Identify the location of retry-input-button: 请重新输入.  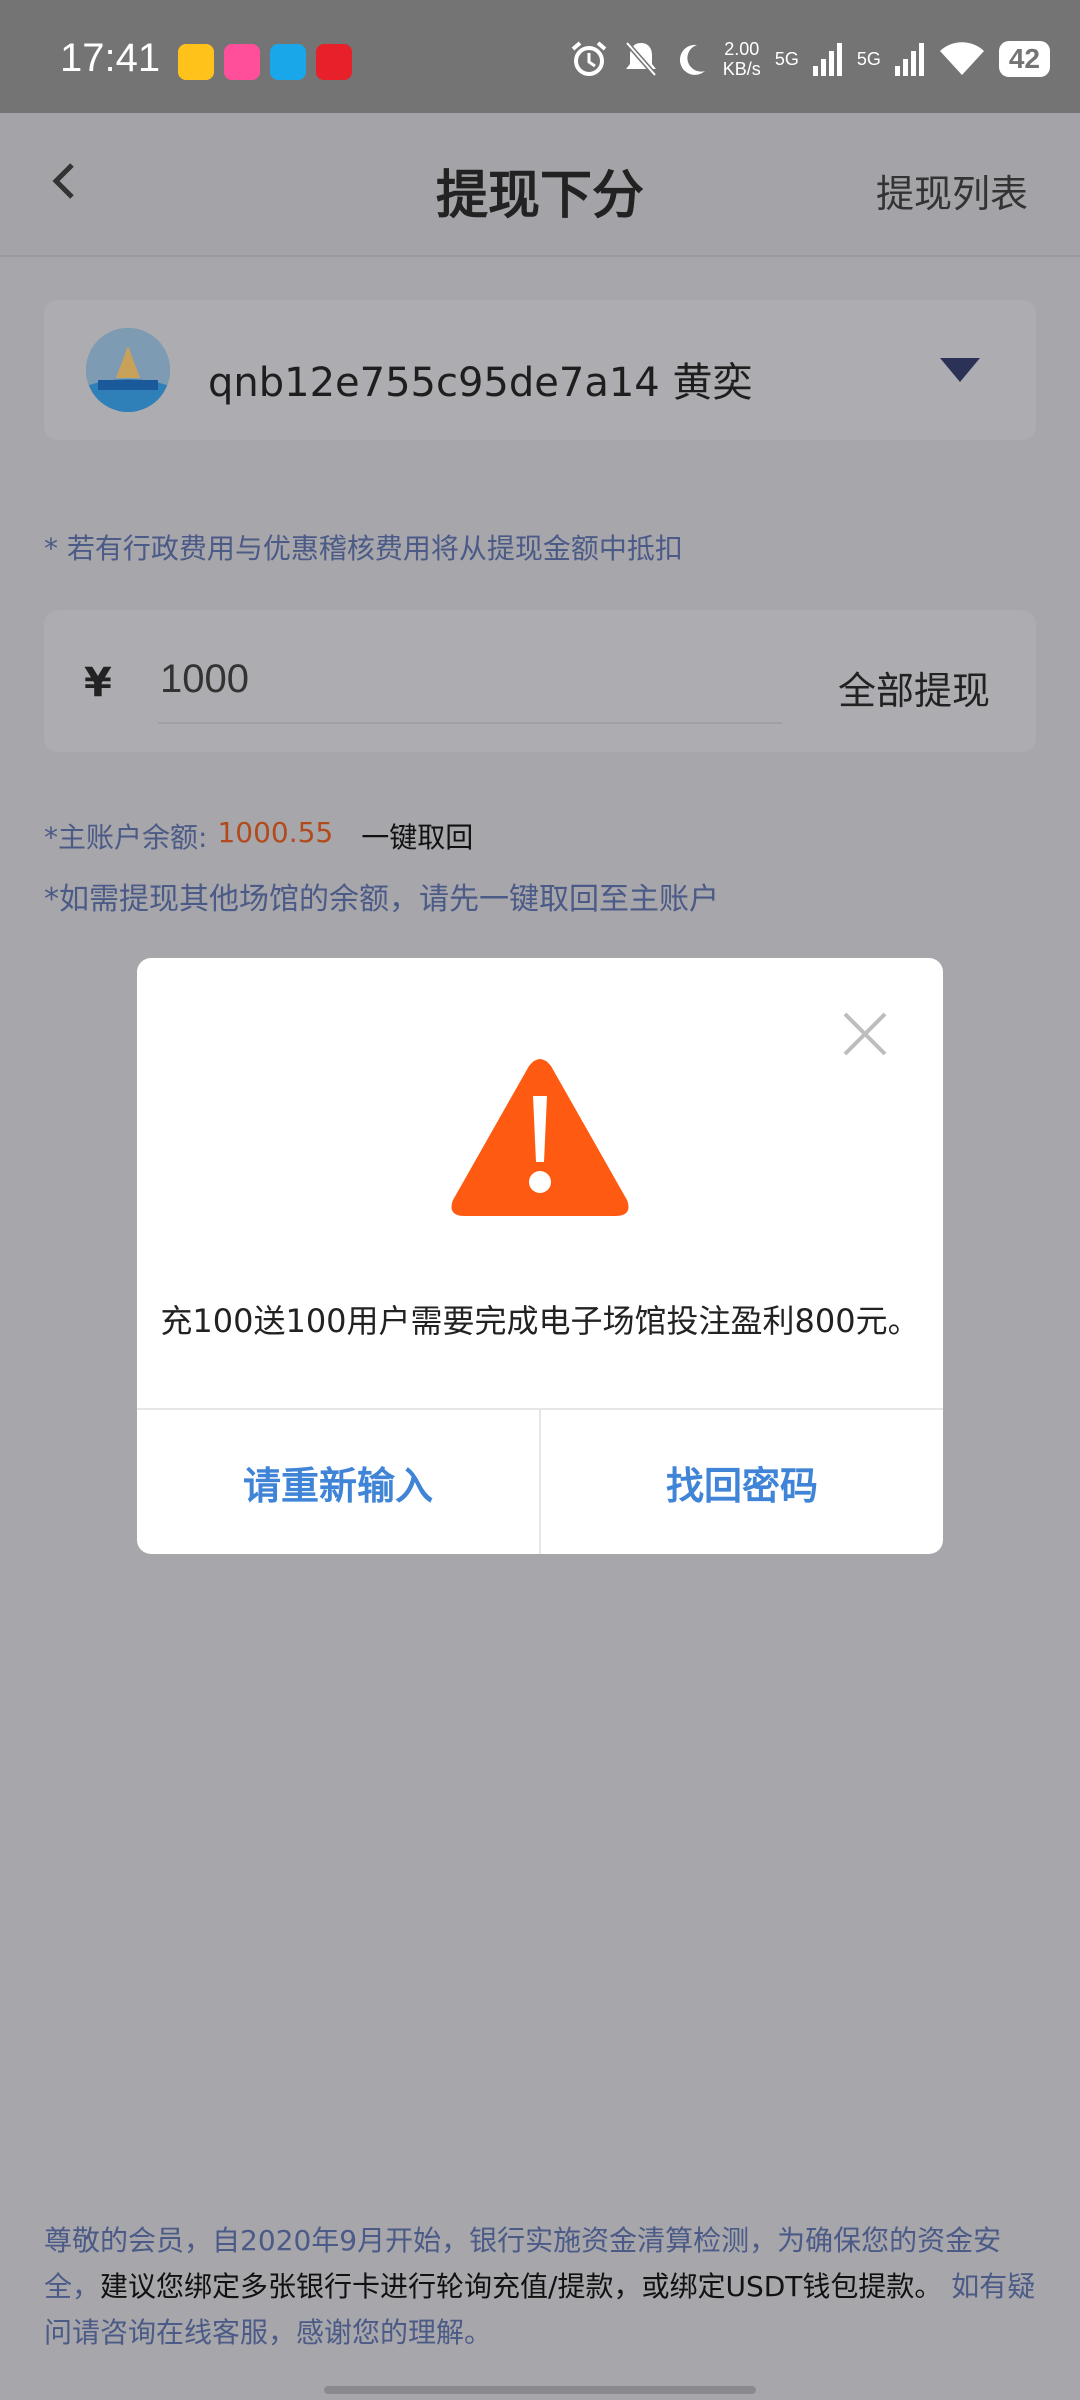
(338, 1482).